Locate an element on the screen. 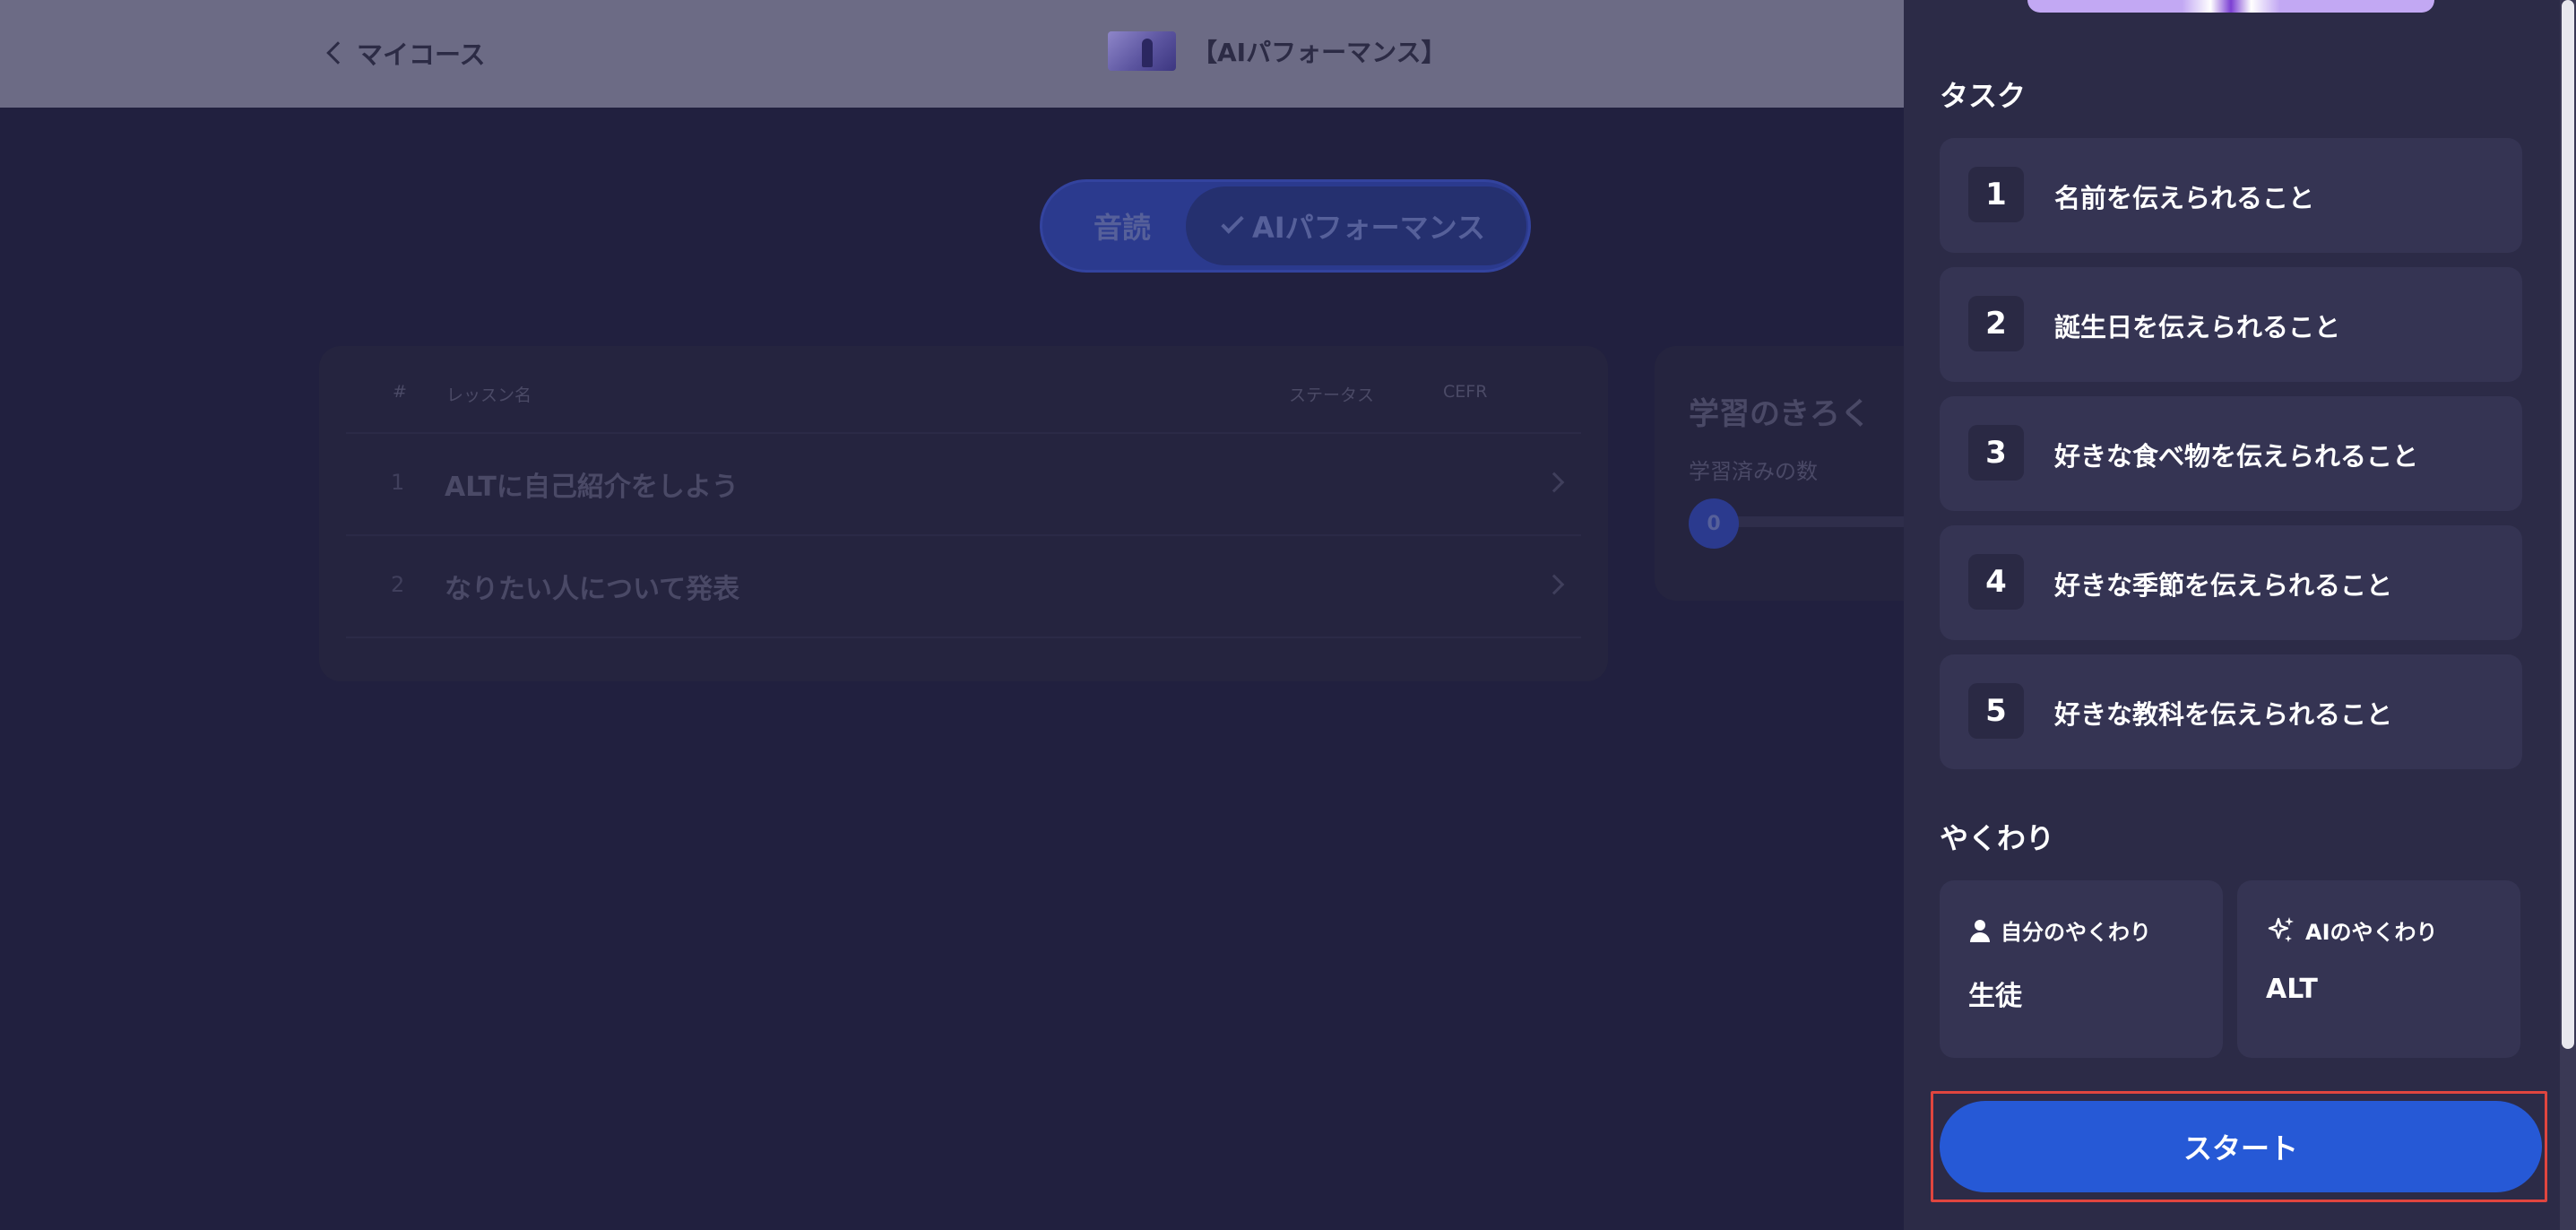 Image resolution: width=2576 pixels, height=1230 pixels. task-item: 5 好きな教科を伝えられること is located at coordinates (2231, 711).